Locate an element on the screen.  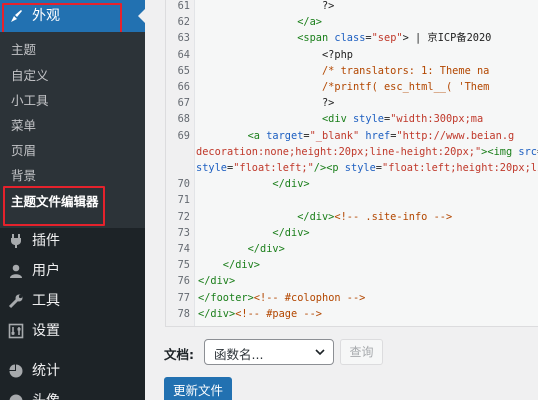
line-number: 69 is located at coordinates (183, 135).